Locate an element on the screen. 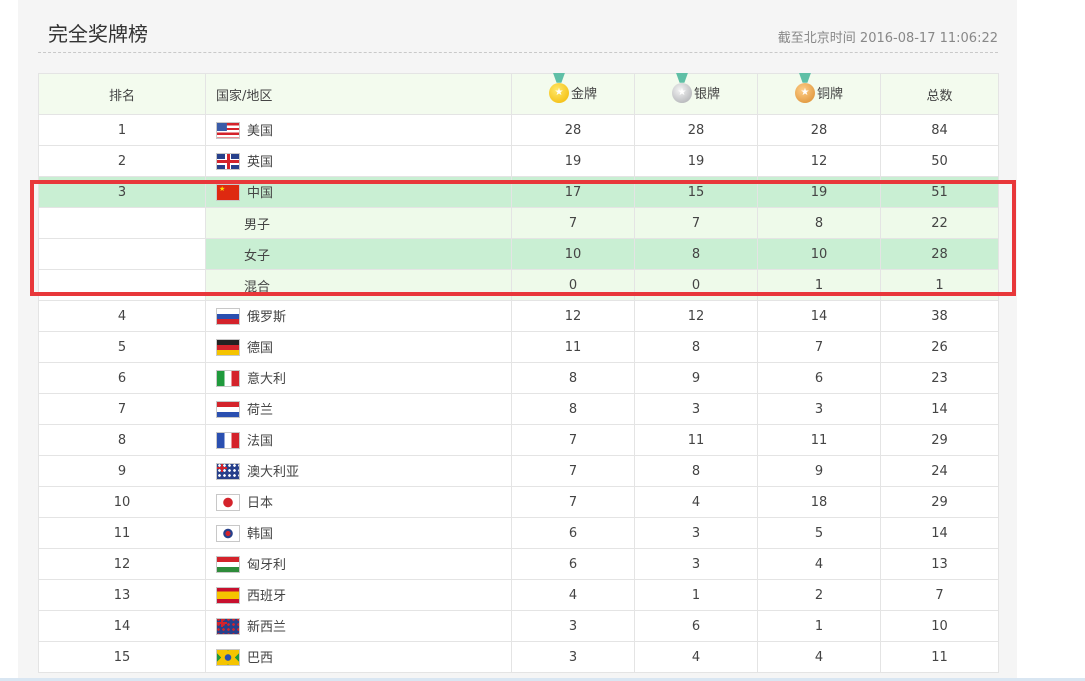 The width and height of the screenshot is (1085, 681). country-cell: 韩国 is located at coordinates (358, 533).